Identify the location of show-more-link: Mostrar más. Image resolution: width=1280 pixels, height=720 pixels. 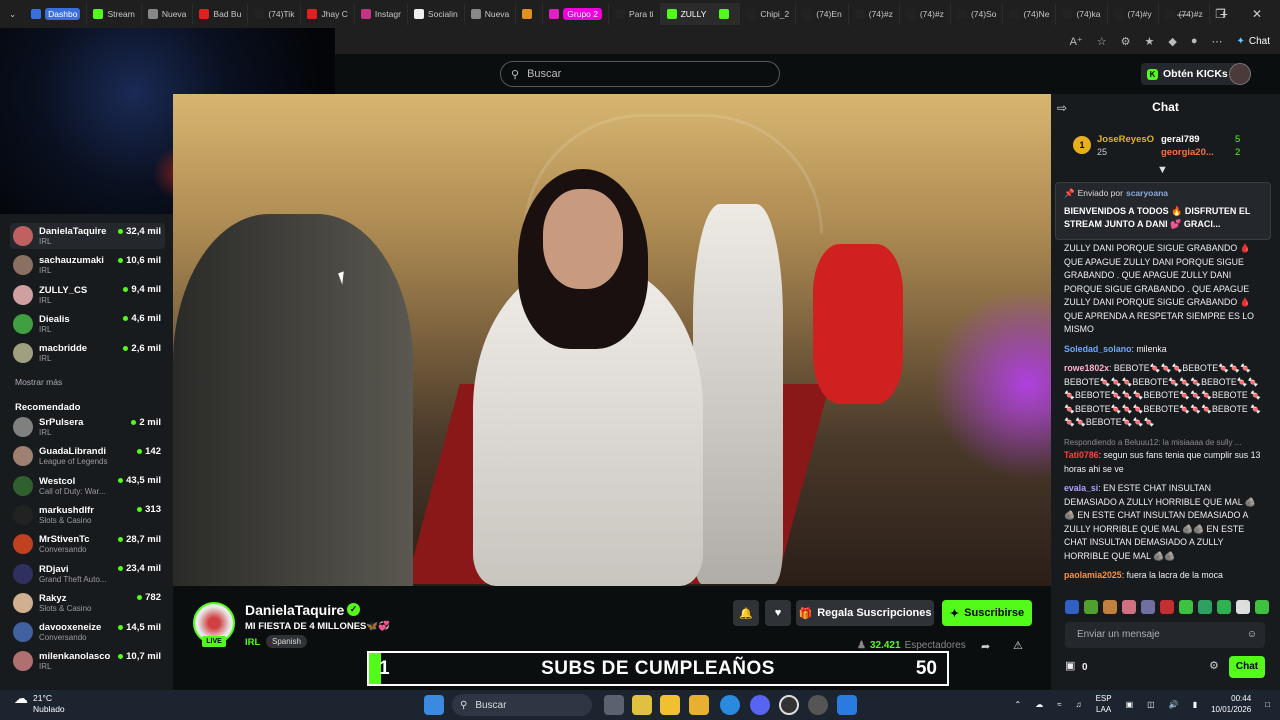
(38, 382).